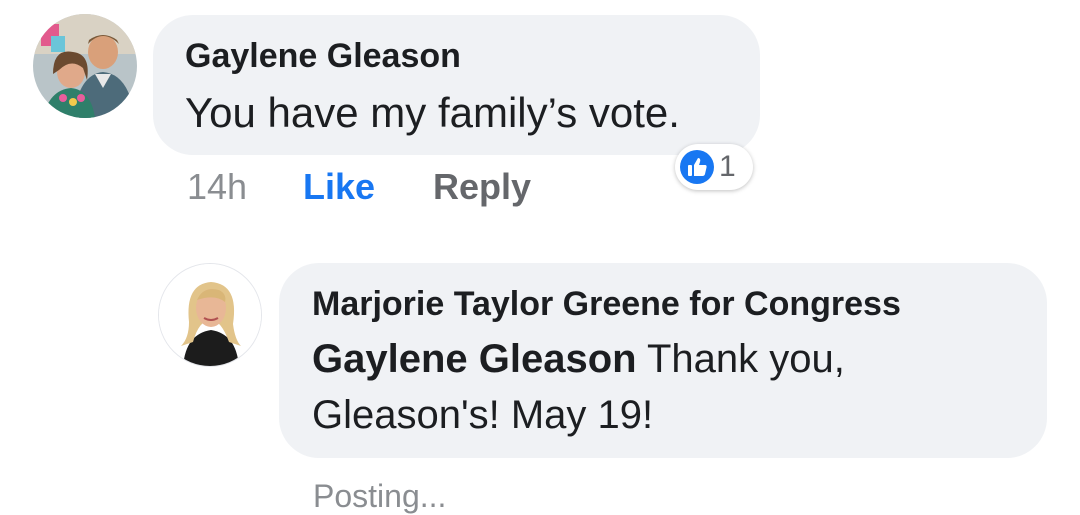 This screenshot has height=515, width=1080. What do you see at coordinates (483, 415) in the screenshot?
I see `reply-text-line-2: Gleason's! May 19!` at bounding box center [483, 415].